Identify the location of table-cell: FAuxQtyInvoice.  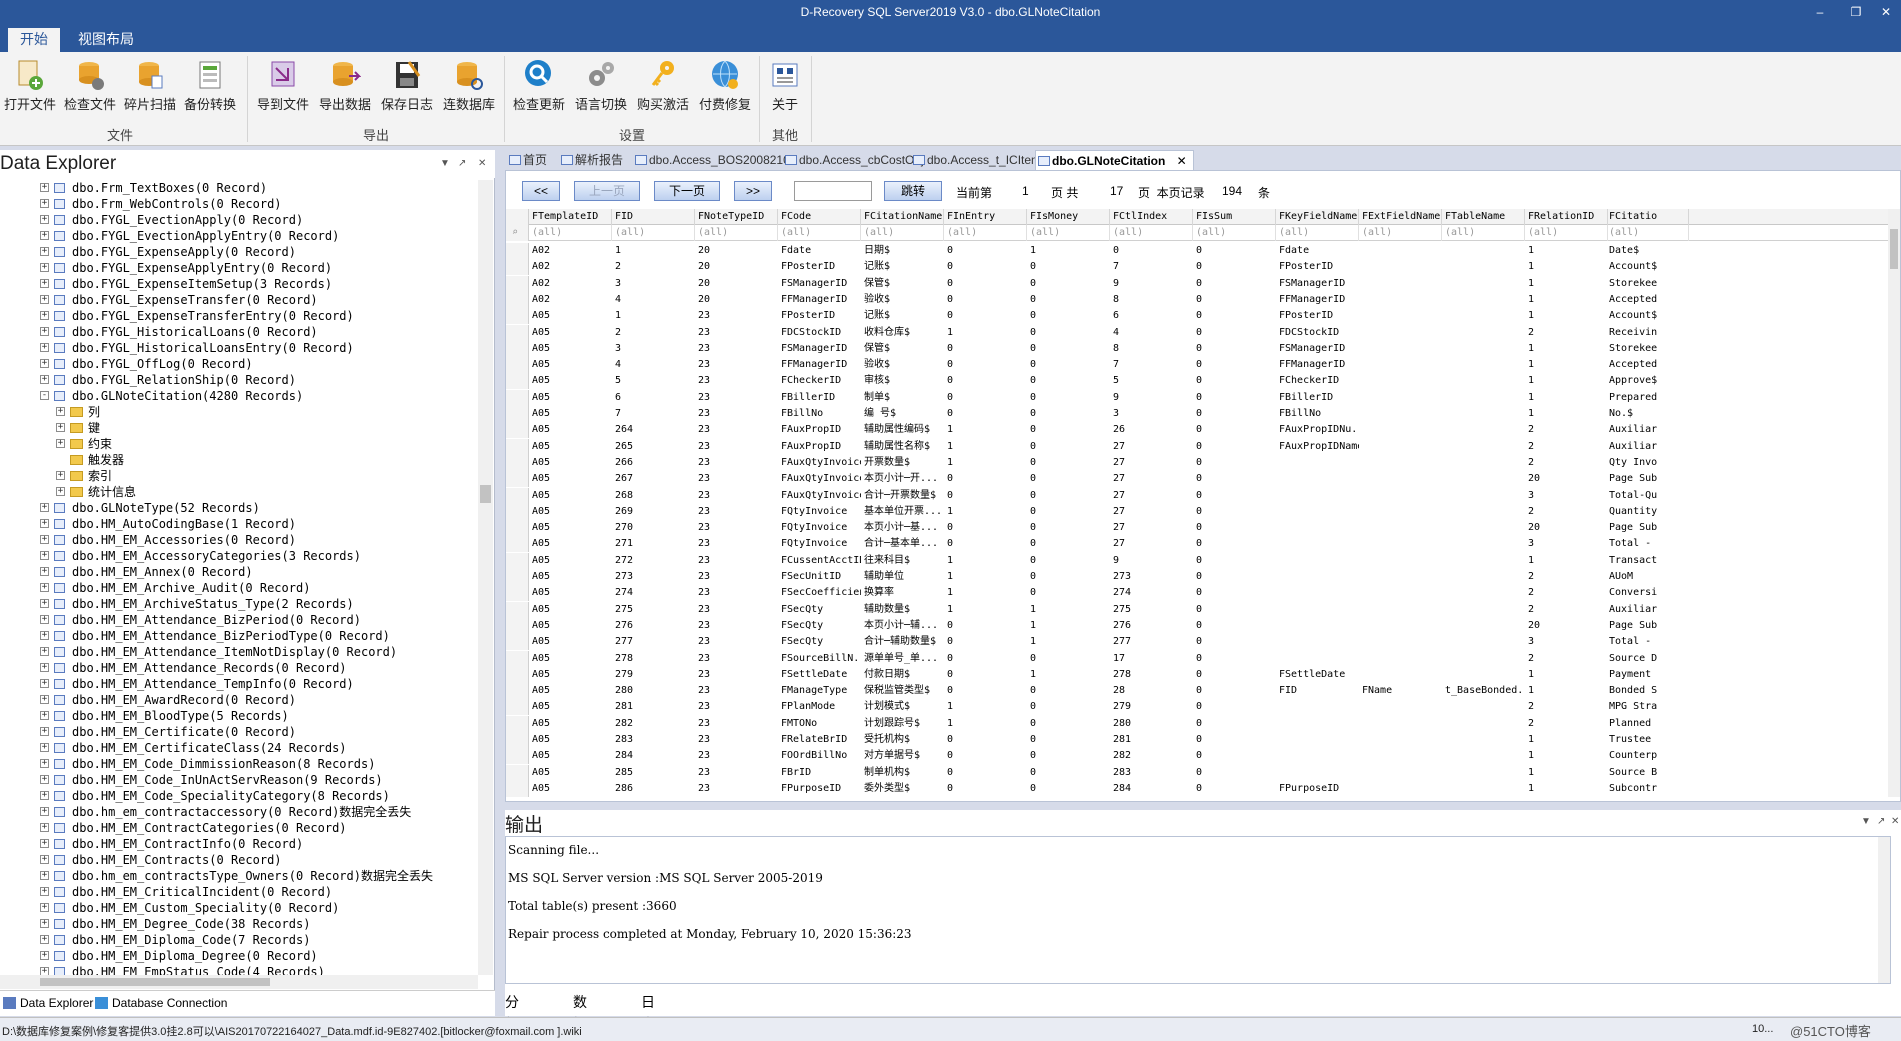
(819, 496).